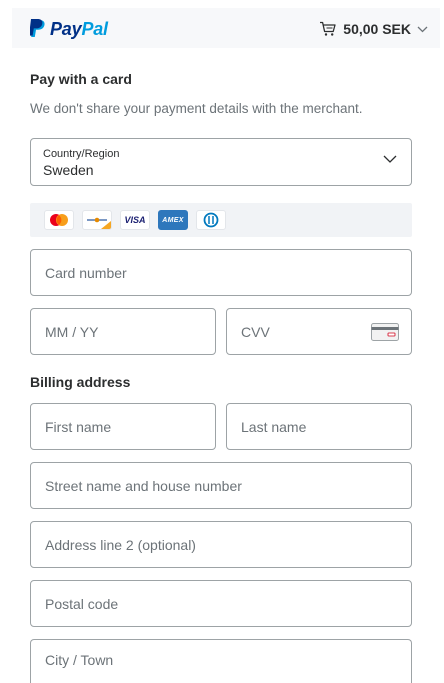 Image resolution: width=444 pixels, height=683 pixels. What do you see at coordinates (81, 79) in the screenshot?
I see `pay-with-card-title: Pay with a card` at bounding box center [81, 79].